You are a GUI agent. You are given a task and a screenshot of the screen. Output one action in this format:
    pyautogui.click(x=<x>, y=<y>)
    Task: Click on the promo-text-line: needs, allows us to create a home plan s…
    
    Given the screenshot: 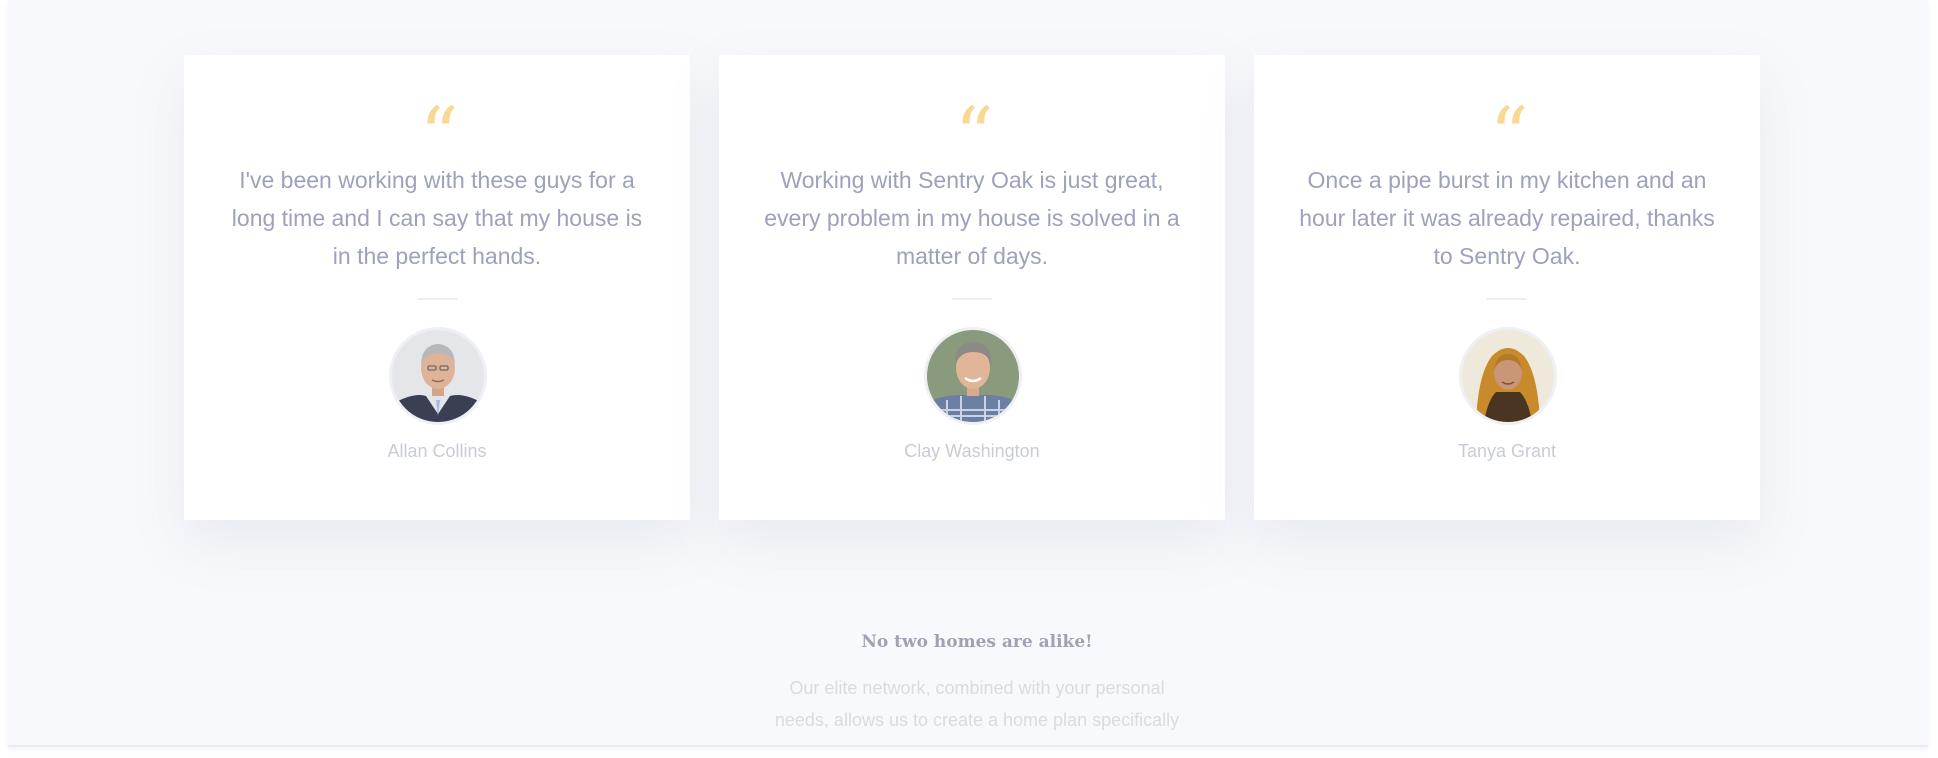 What is the action you would take?
    pyautogui.click(x=977, y=720)
    